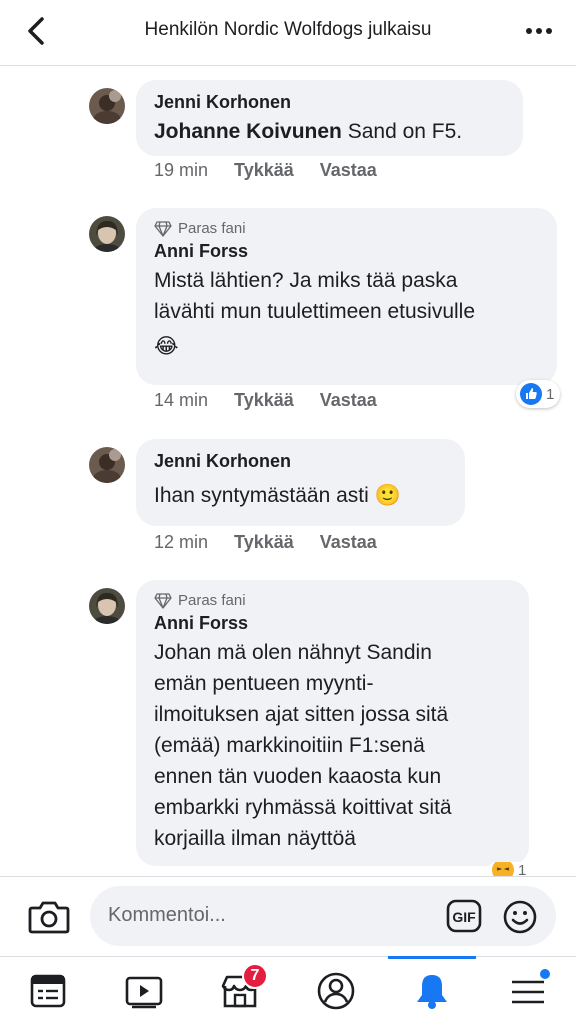 The image size is (576, 1025). What do you see at coordinates (323, 916) in the screenshot?
I see `comment-input: Kommentoi... GIF` at bounding box center [323, 916].